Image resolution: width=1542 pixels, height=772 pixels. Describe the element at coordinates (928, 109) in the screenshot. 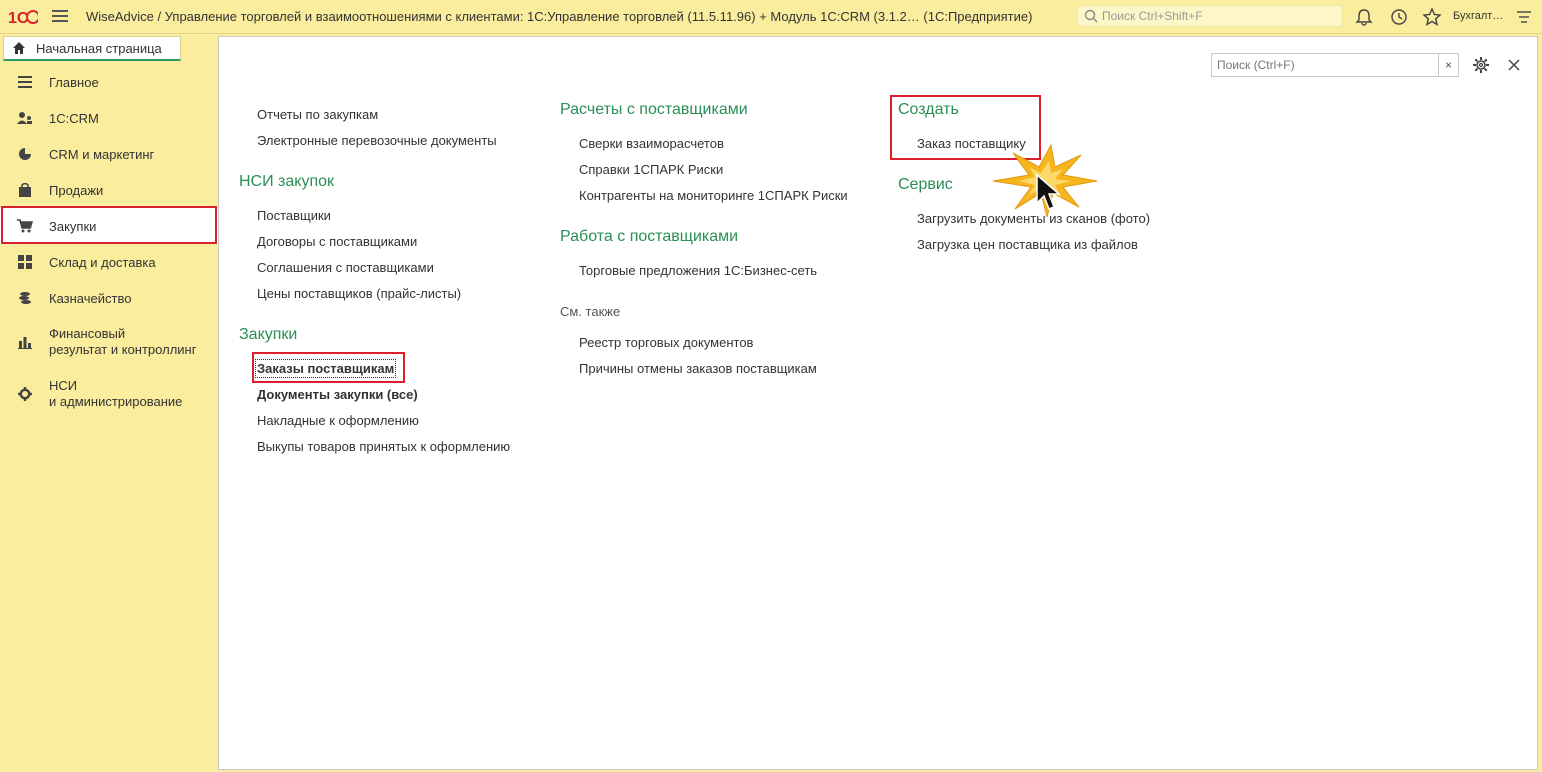

I see `section-title-create: Создать` at that location.